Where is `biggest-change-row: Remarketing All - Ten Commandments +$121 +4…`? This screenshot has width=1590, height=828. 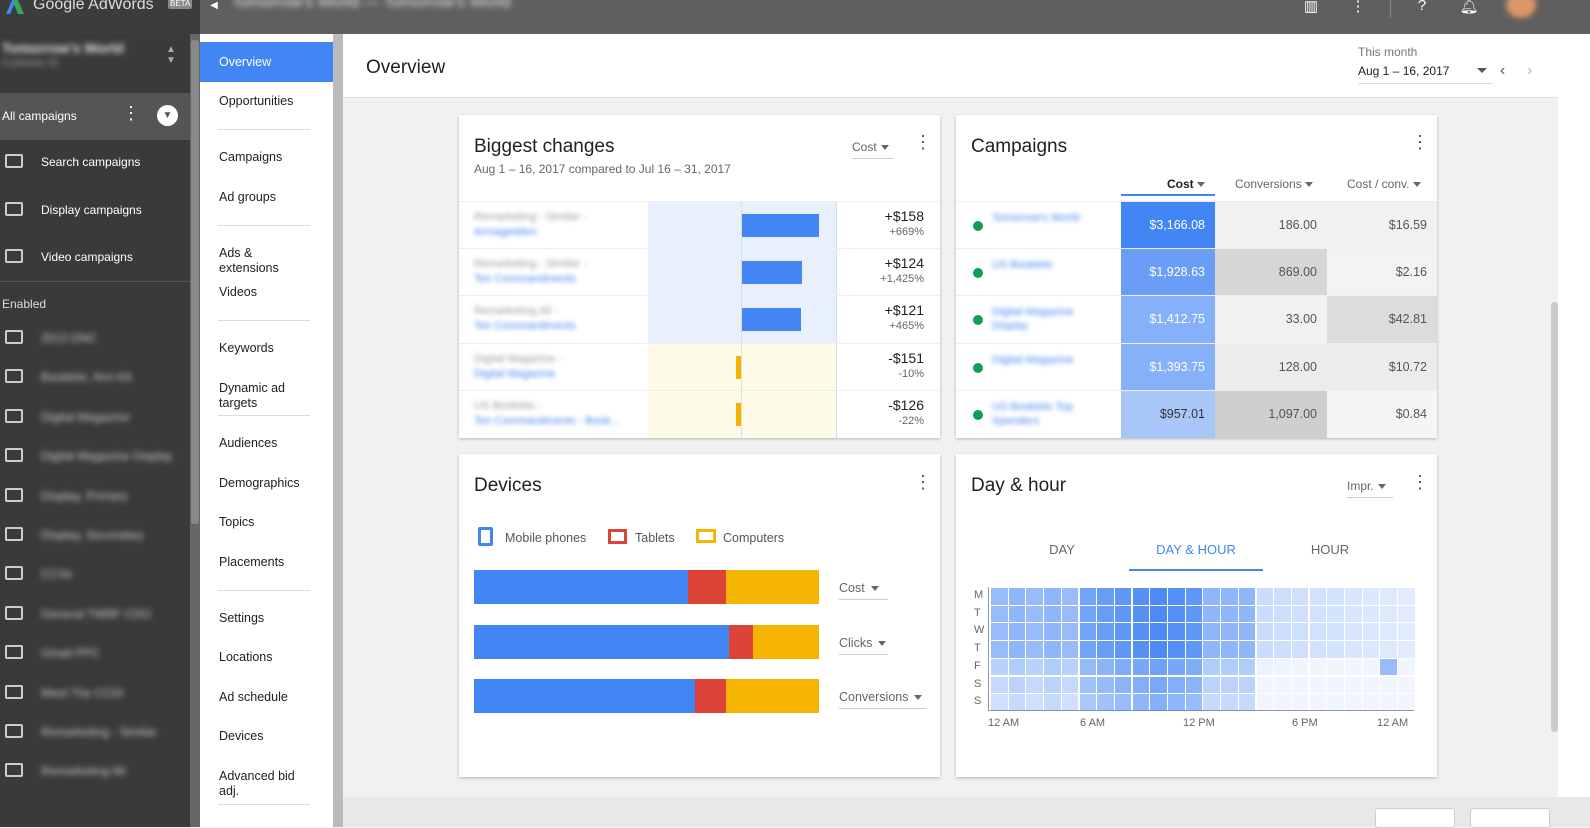 biggest-change-row: Remarketing All - Ten Commandments +$121 +4… is located at coordinates (699, 319).